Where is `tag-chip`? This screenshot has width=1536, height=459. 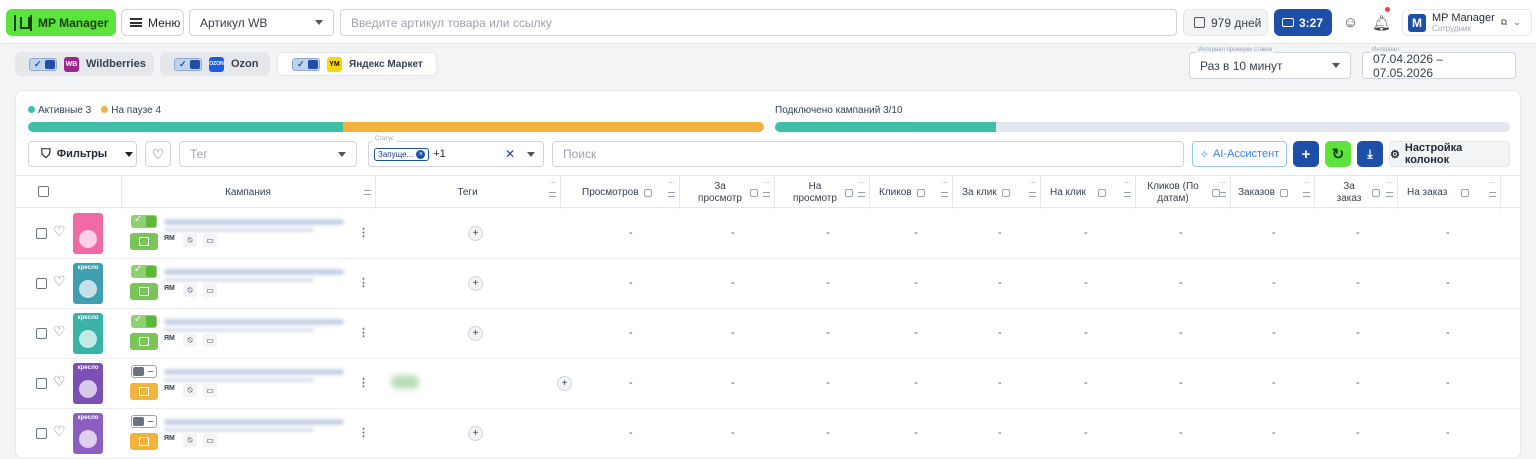 tag-chip is located at coordinates (405, 382).